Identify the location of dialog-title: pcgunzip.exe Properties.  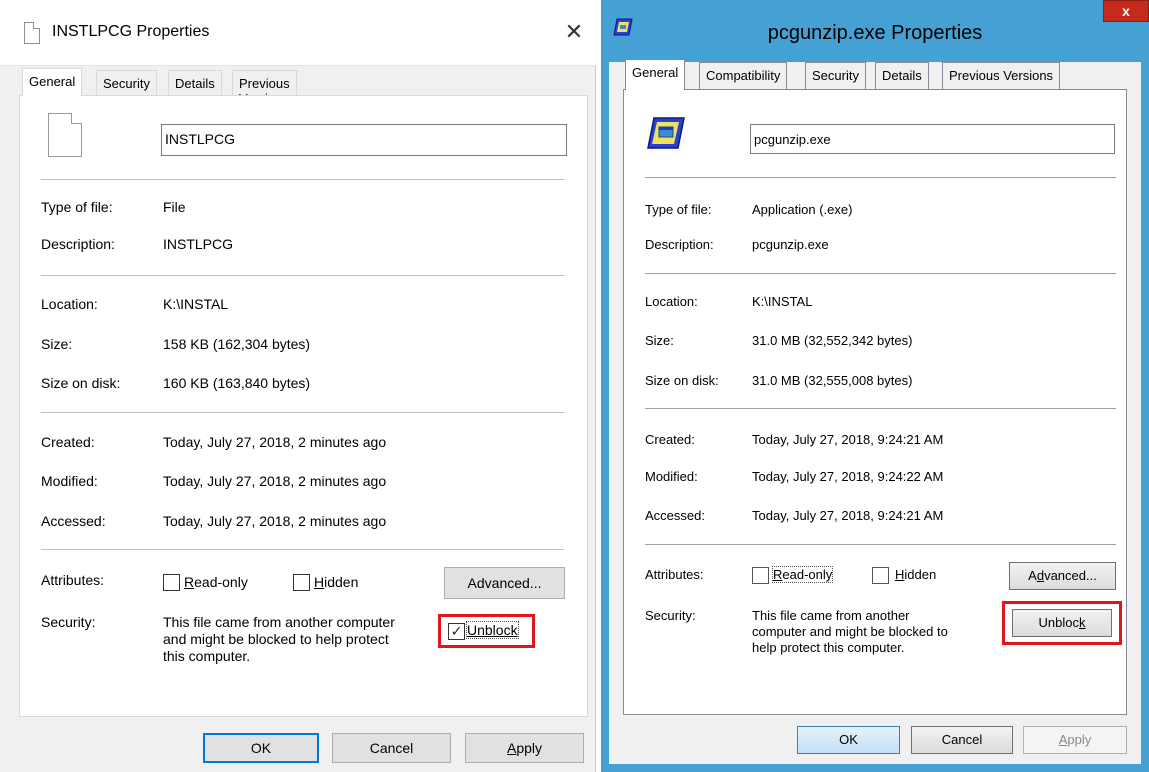
(875, 33).